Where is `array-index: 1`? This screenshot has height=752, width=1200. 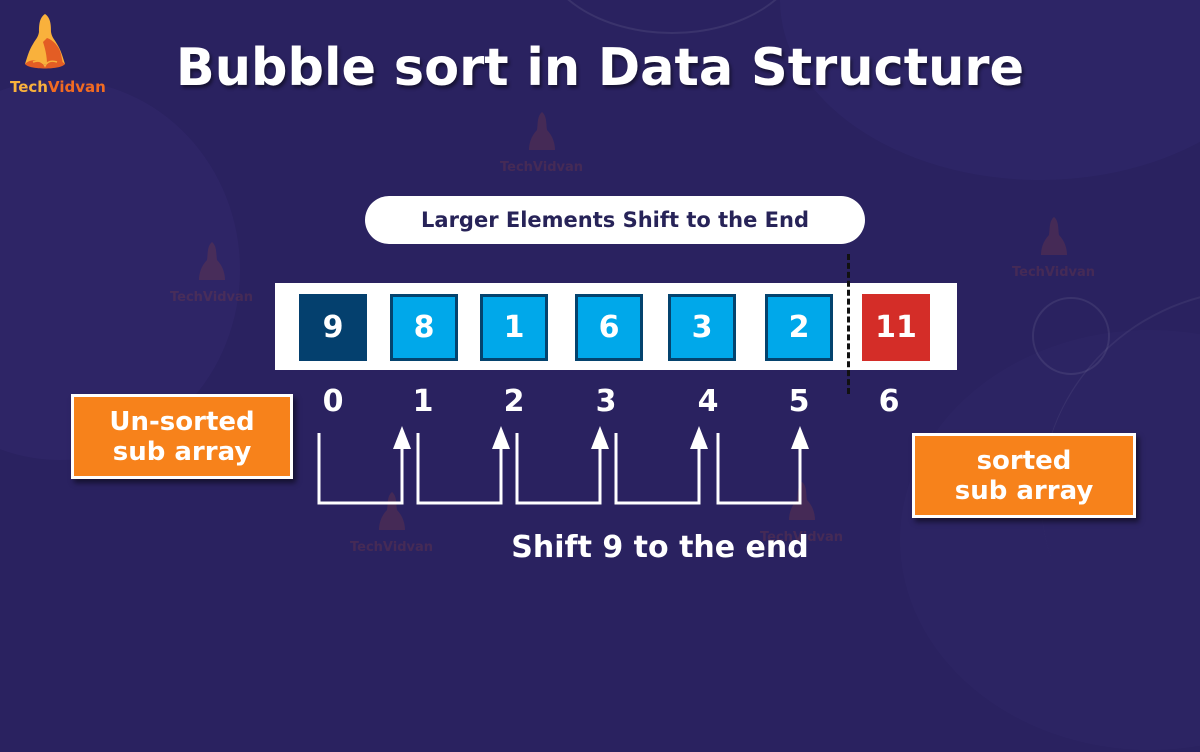
array-index: 1 is located at coordinates (423, 401).